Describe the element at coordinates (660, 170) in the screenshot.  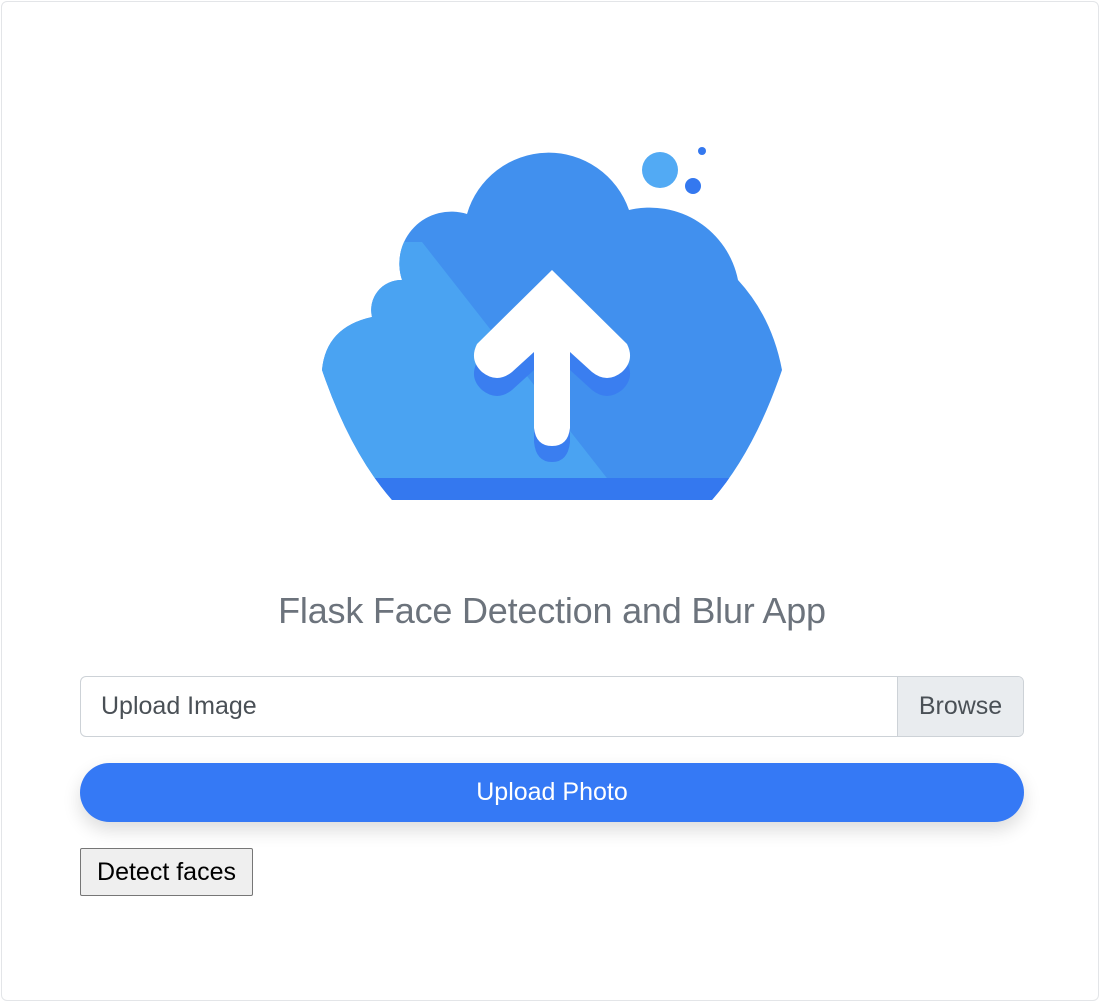
I see `bubble-large` at that location.